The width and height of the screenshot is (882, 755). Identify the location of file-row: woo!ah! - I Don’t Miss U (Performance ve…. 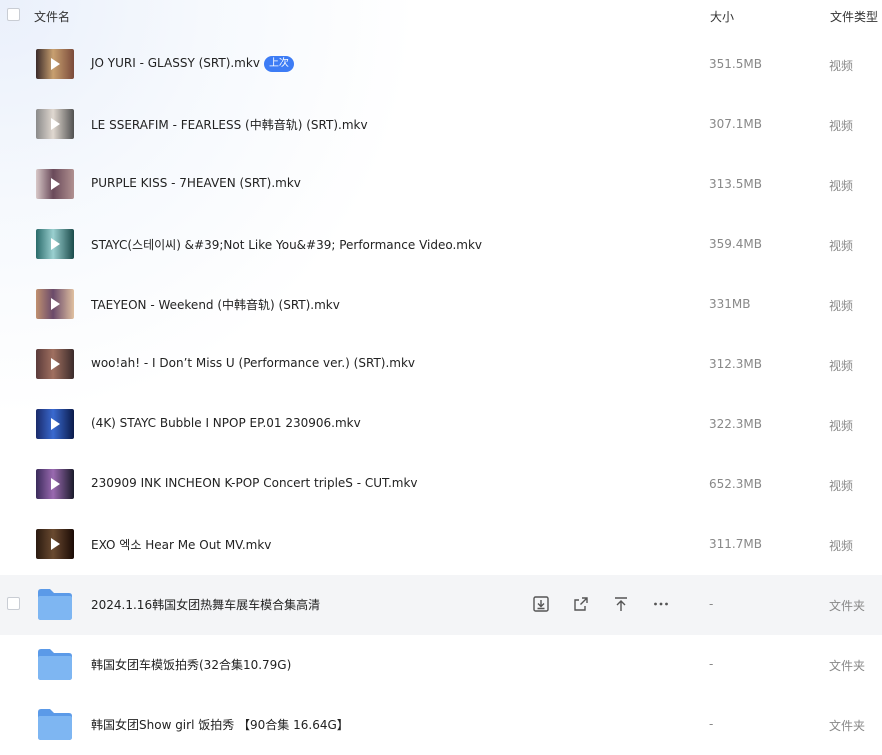
(441, 365).